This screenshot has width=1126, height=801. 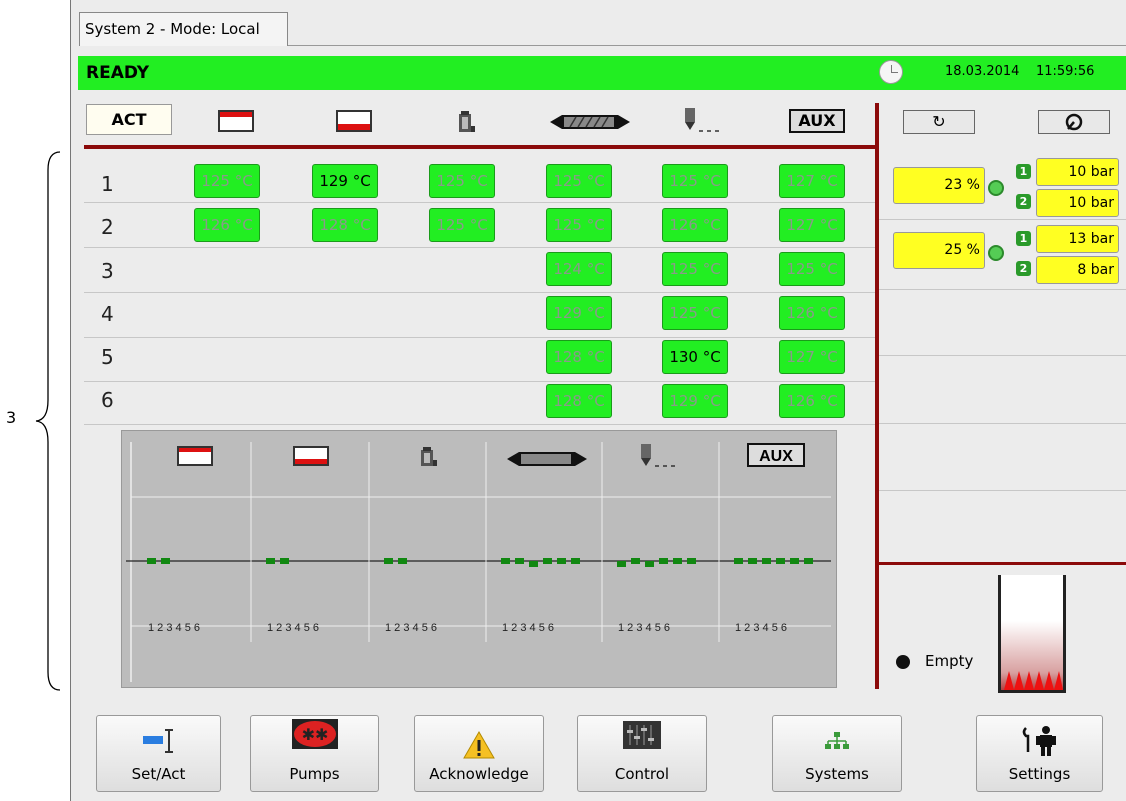 I want to click on pressure-value: 13 bar, so click(x=1077, y=239).